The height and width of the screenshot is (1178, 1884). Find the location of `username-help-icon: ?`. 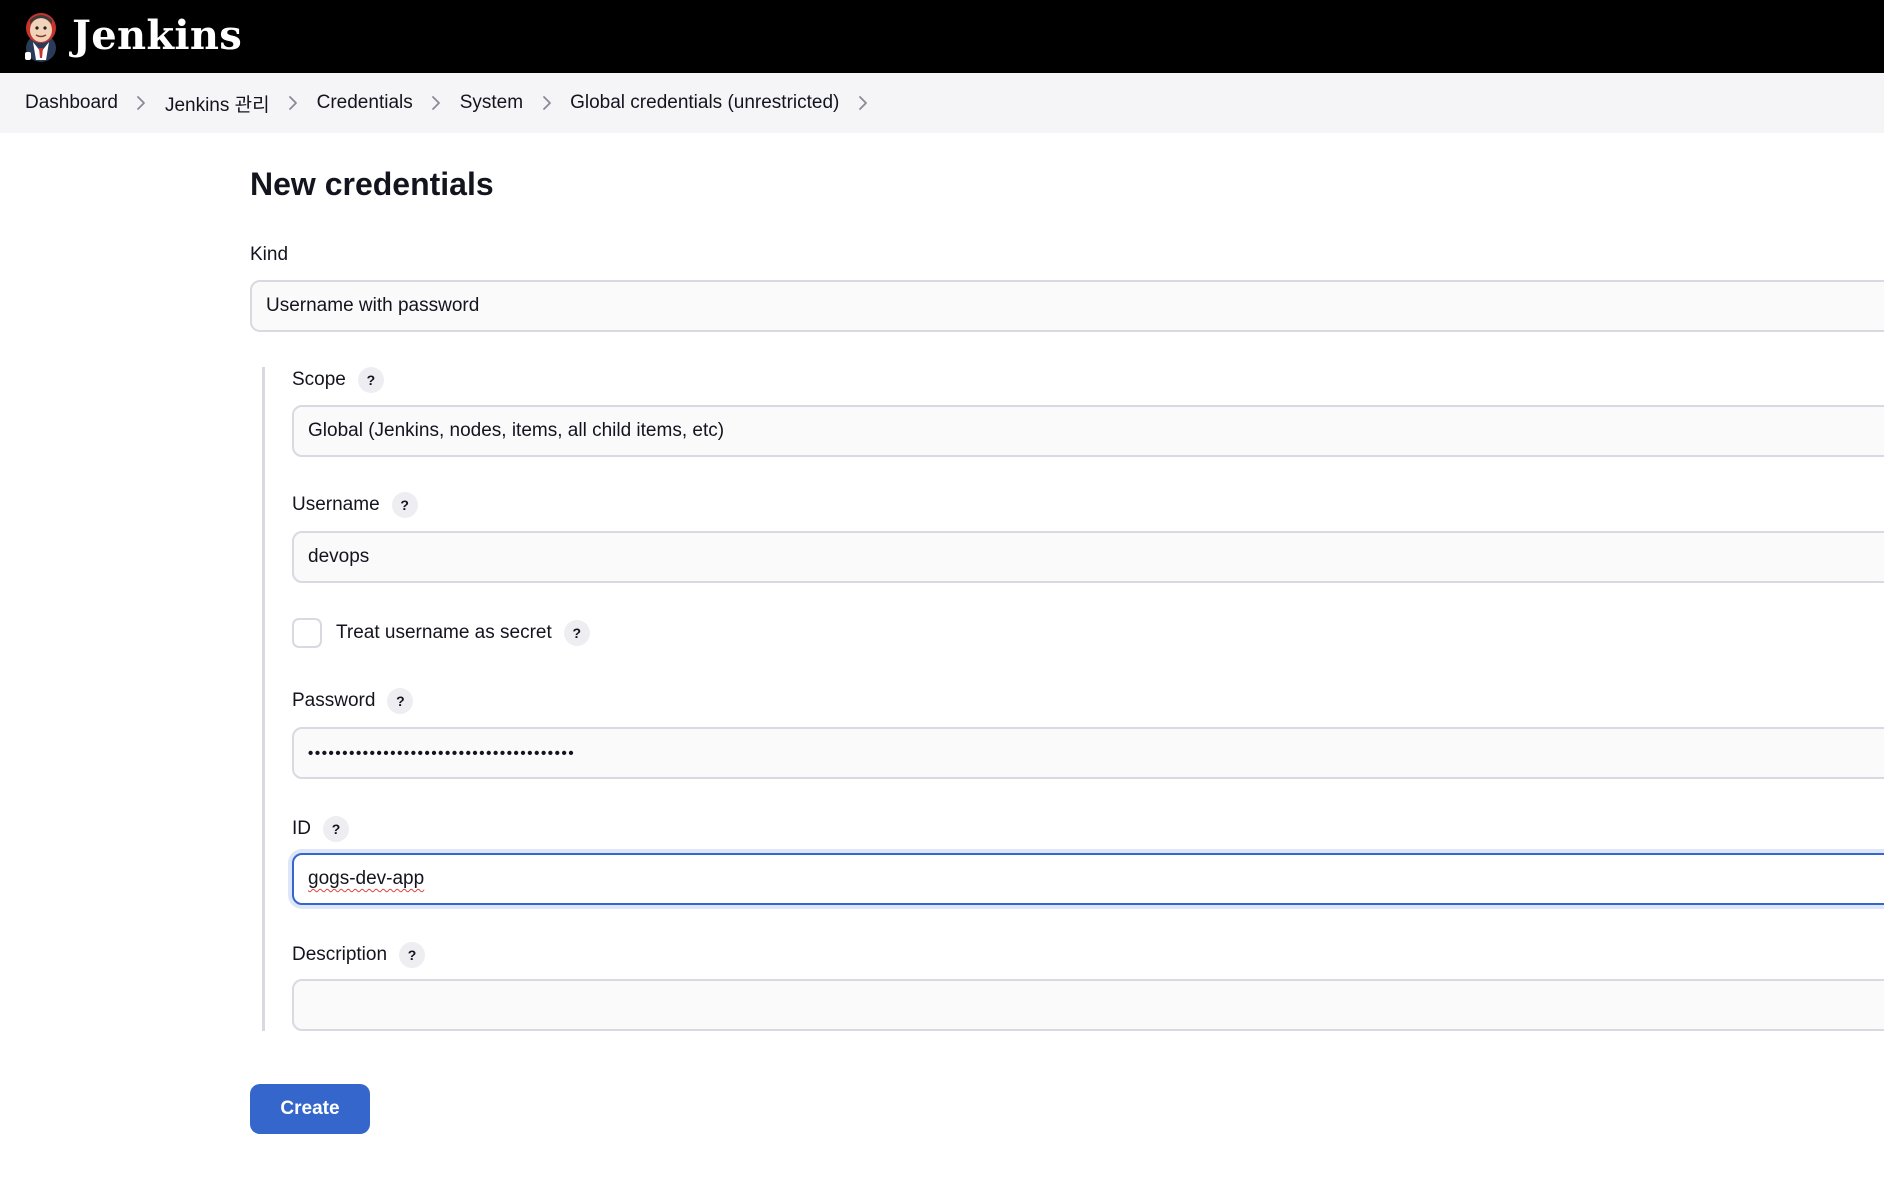

username-help-icon: ? is located at coordinates (404, 505).